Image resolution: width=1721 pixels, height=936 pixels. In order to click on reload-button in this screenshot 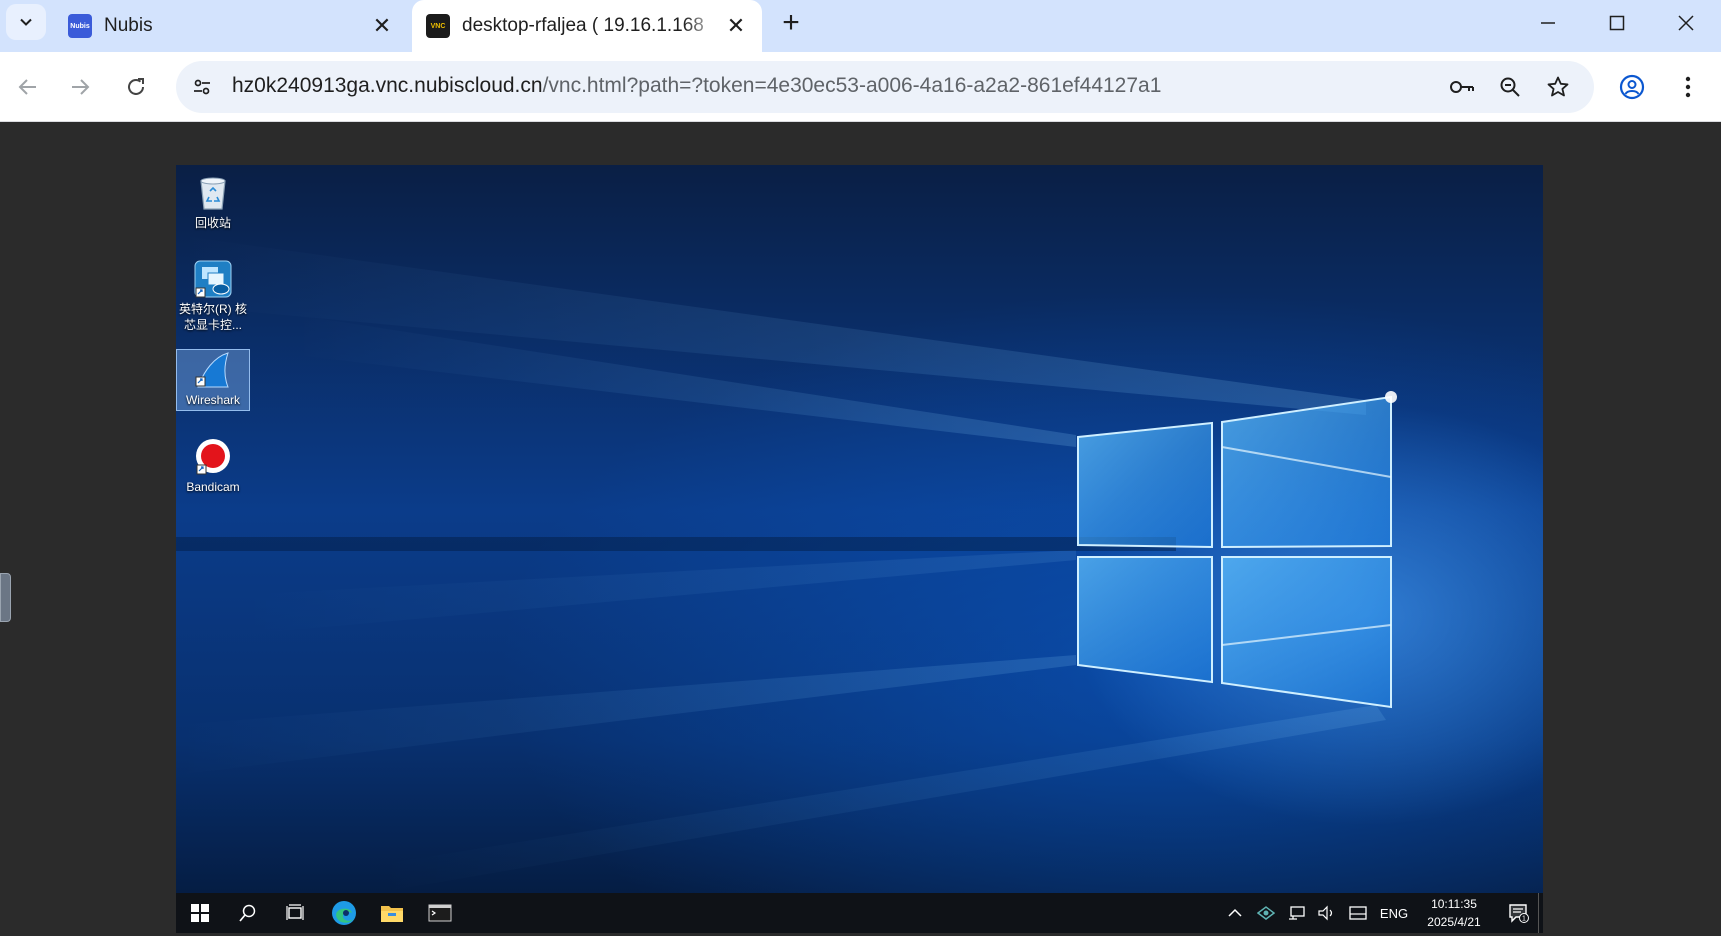, I will do `click(136, 87)`.